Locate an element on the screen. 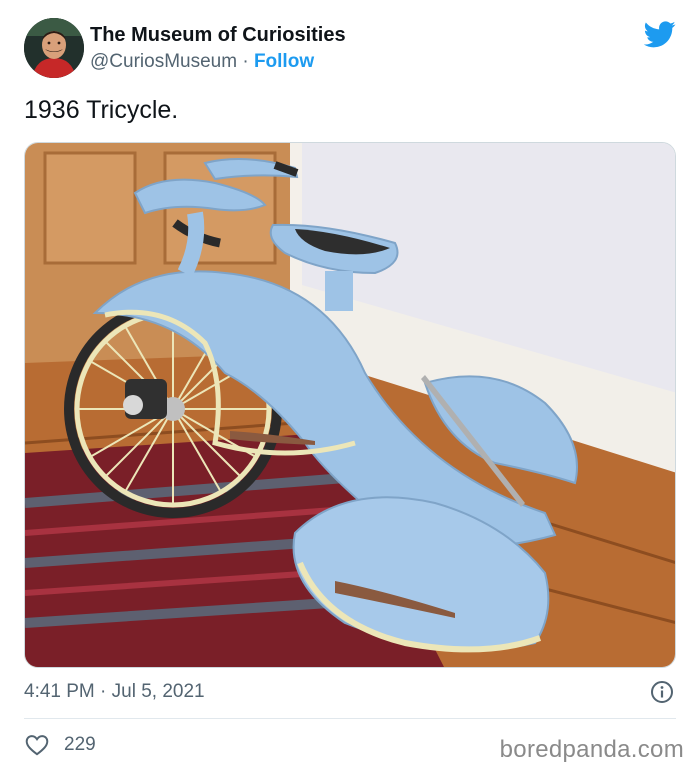 The width and height of the screenshot is (700, 772). avatar is located at coordinates (54, 48).